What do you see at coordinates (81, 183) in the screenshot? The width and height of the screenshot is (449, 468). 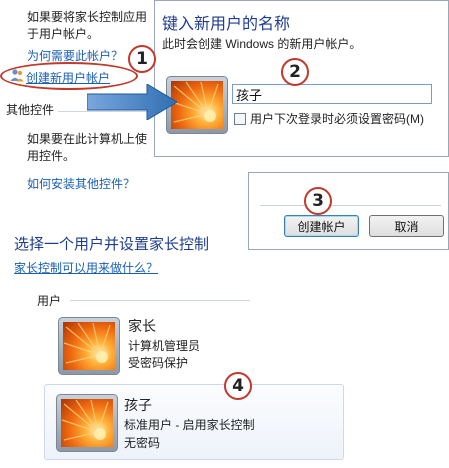 I see `install-controls-link: 如何安装其他控件？` at bounding box center [81, 183].